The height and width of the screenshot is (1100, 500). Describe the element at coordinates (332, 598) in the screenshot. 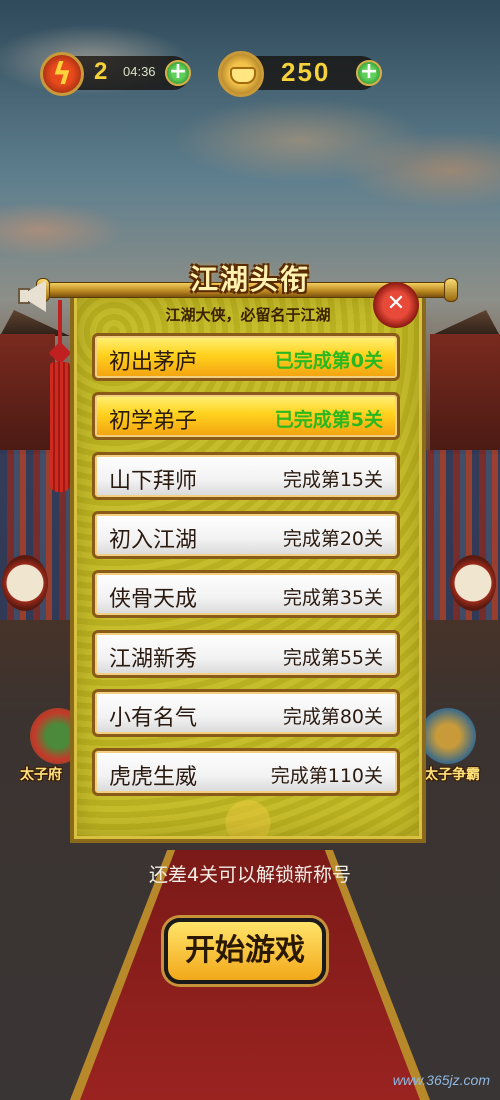

I see `title-requirement: 完成第35关` at that location.